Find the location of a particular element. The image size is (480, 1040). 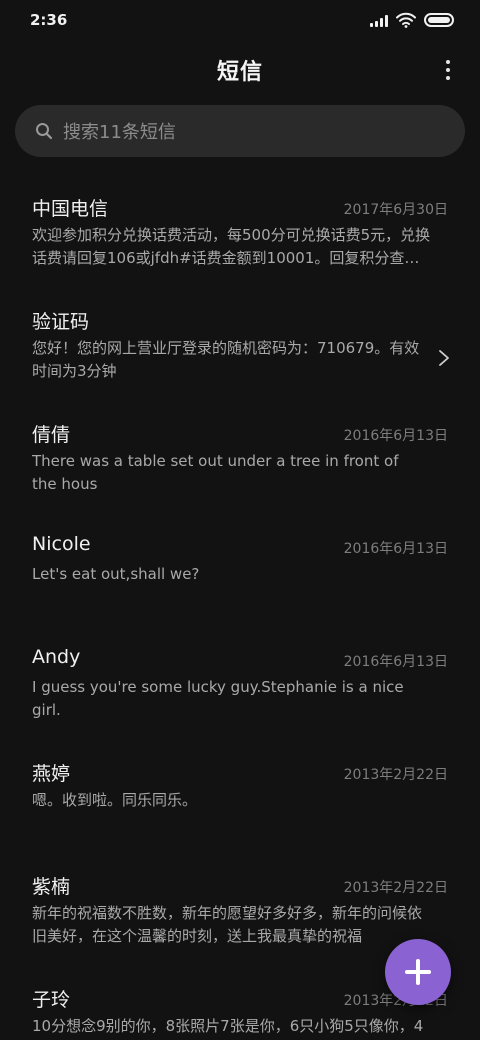

search-icon is located at coordinates (44, 131).